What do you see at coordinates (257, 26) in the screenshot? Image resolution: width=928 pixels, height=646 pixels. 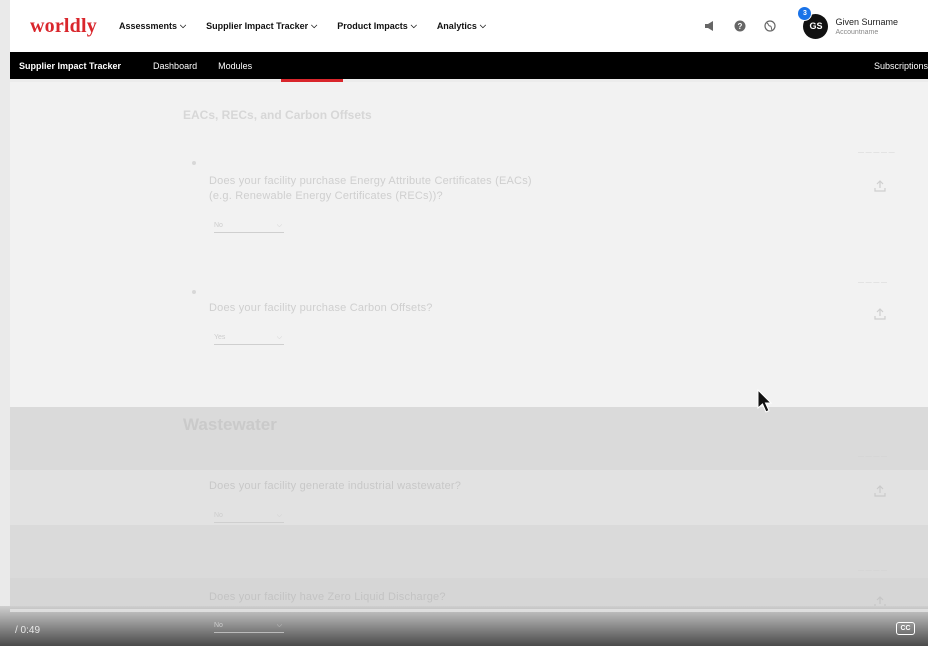 I see `nav-supplier-impact-tracker-label: Supplier Impact Tracker` at bounding box center [257, 26].